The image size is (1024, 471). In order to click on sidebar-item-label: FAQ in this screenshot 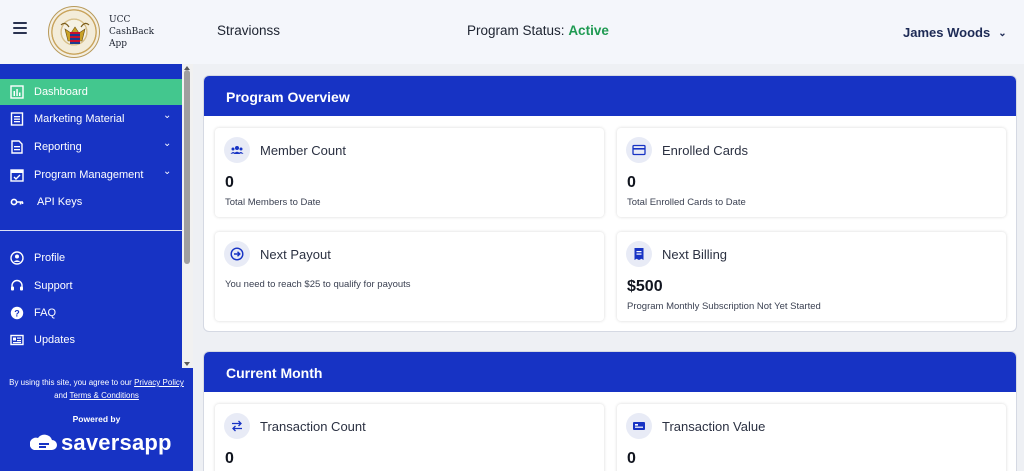, I will do `click(45, 313)`.